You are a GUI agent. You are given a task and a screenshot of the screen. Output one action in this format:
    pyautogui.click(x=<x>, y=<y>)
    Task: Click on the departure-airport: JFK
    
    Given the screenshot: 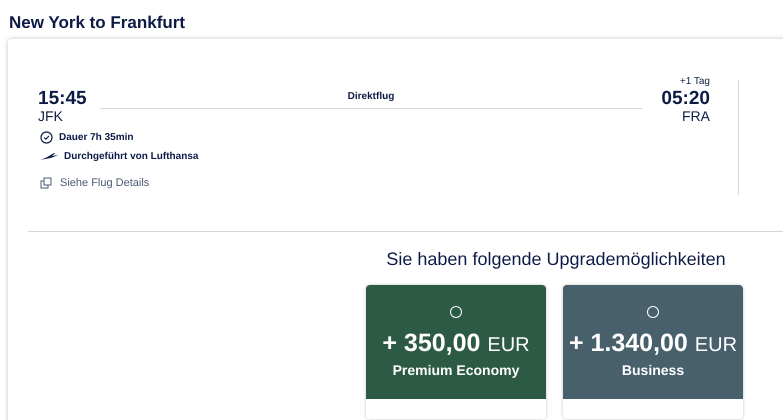 What is the action you would take?
    pyautogui.click(x=51, y=116)
    